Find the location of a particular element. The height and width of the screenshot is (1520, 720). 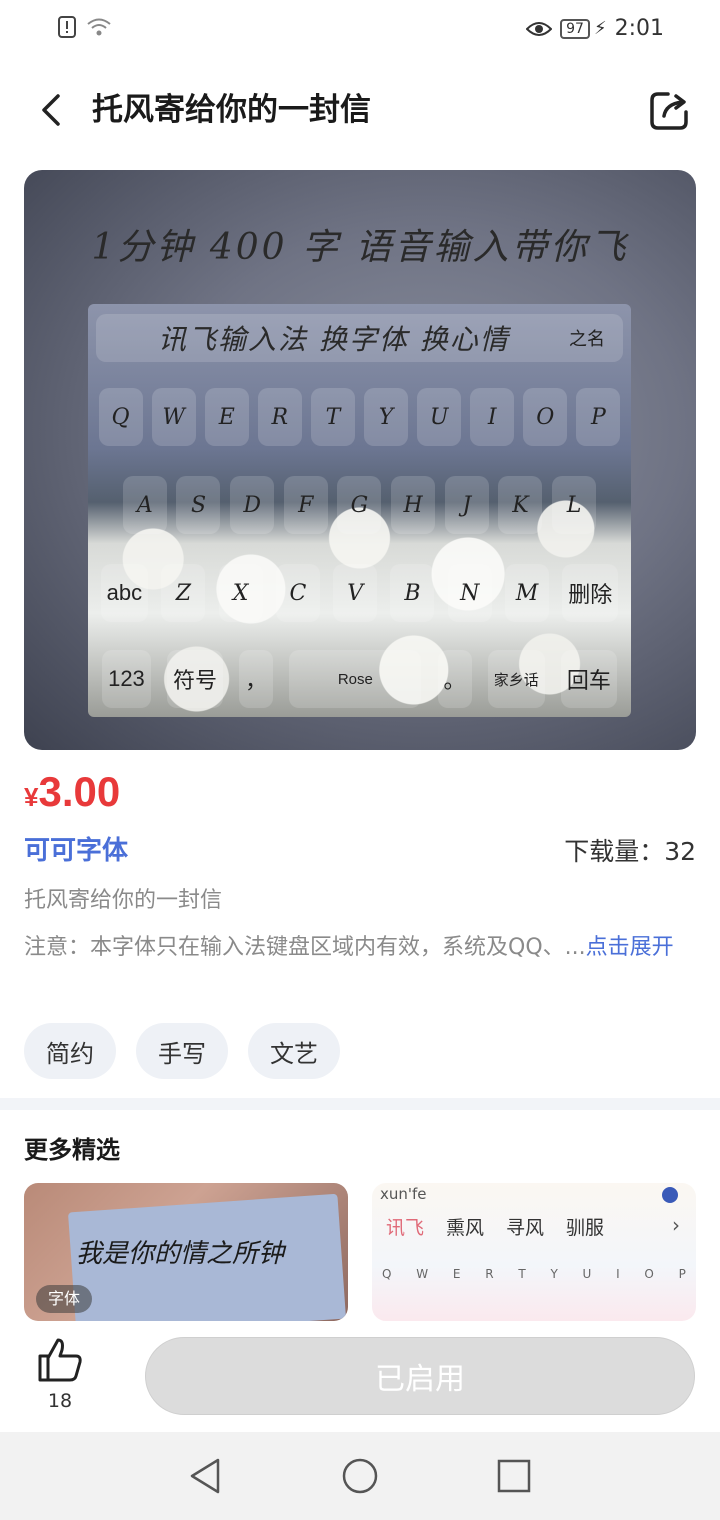

expand-link: 点击展开 is located at coordinates (630, 947).